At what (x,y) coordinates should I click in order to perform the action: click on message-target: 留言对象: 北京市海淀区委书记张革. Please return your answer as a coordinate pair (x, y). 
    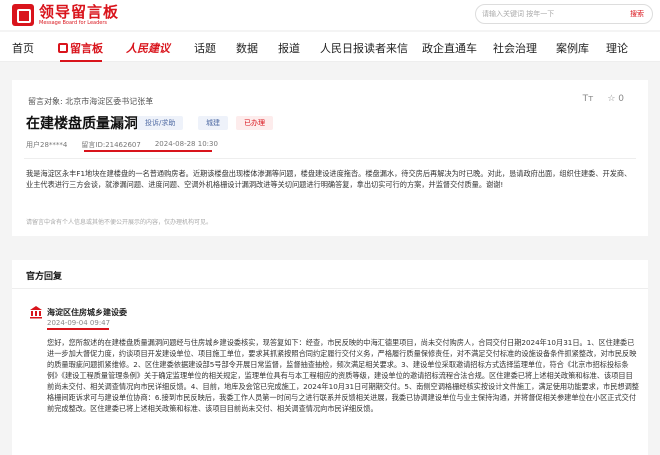
    Looking at the image, I should click on (91, 101).